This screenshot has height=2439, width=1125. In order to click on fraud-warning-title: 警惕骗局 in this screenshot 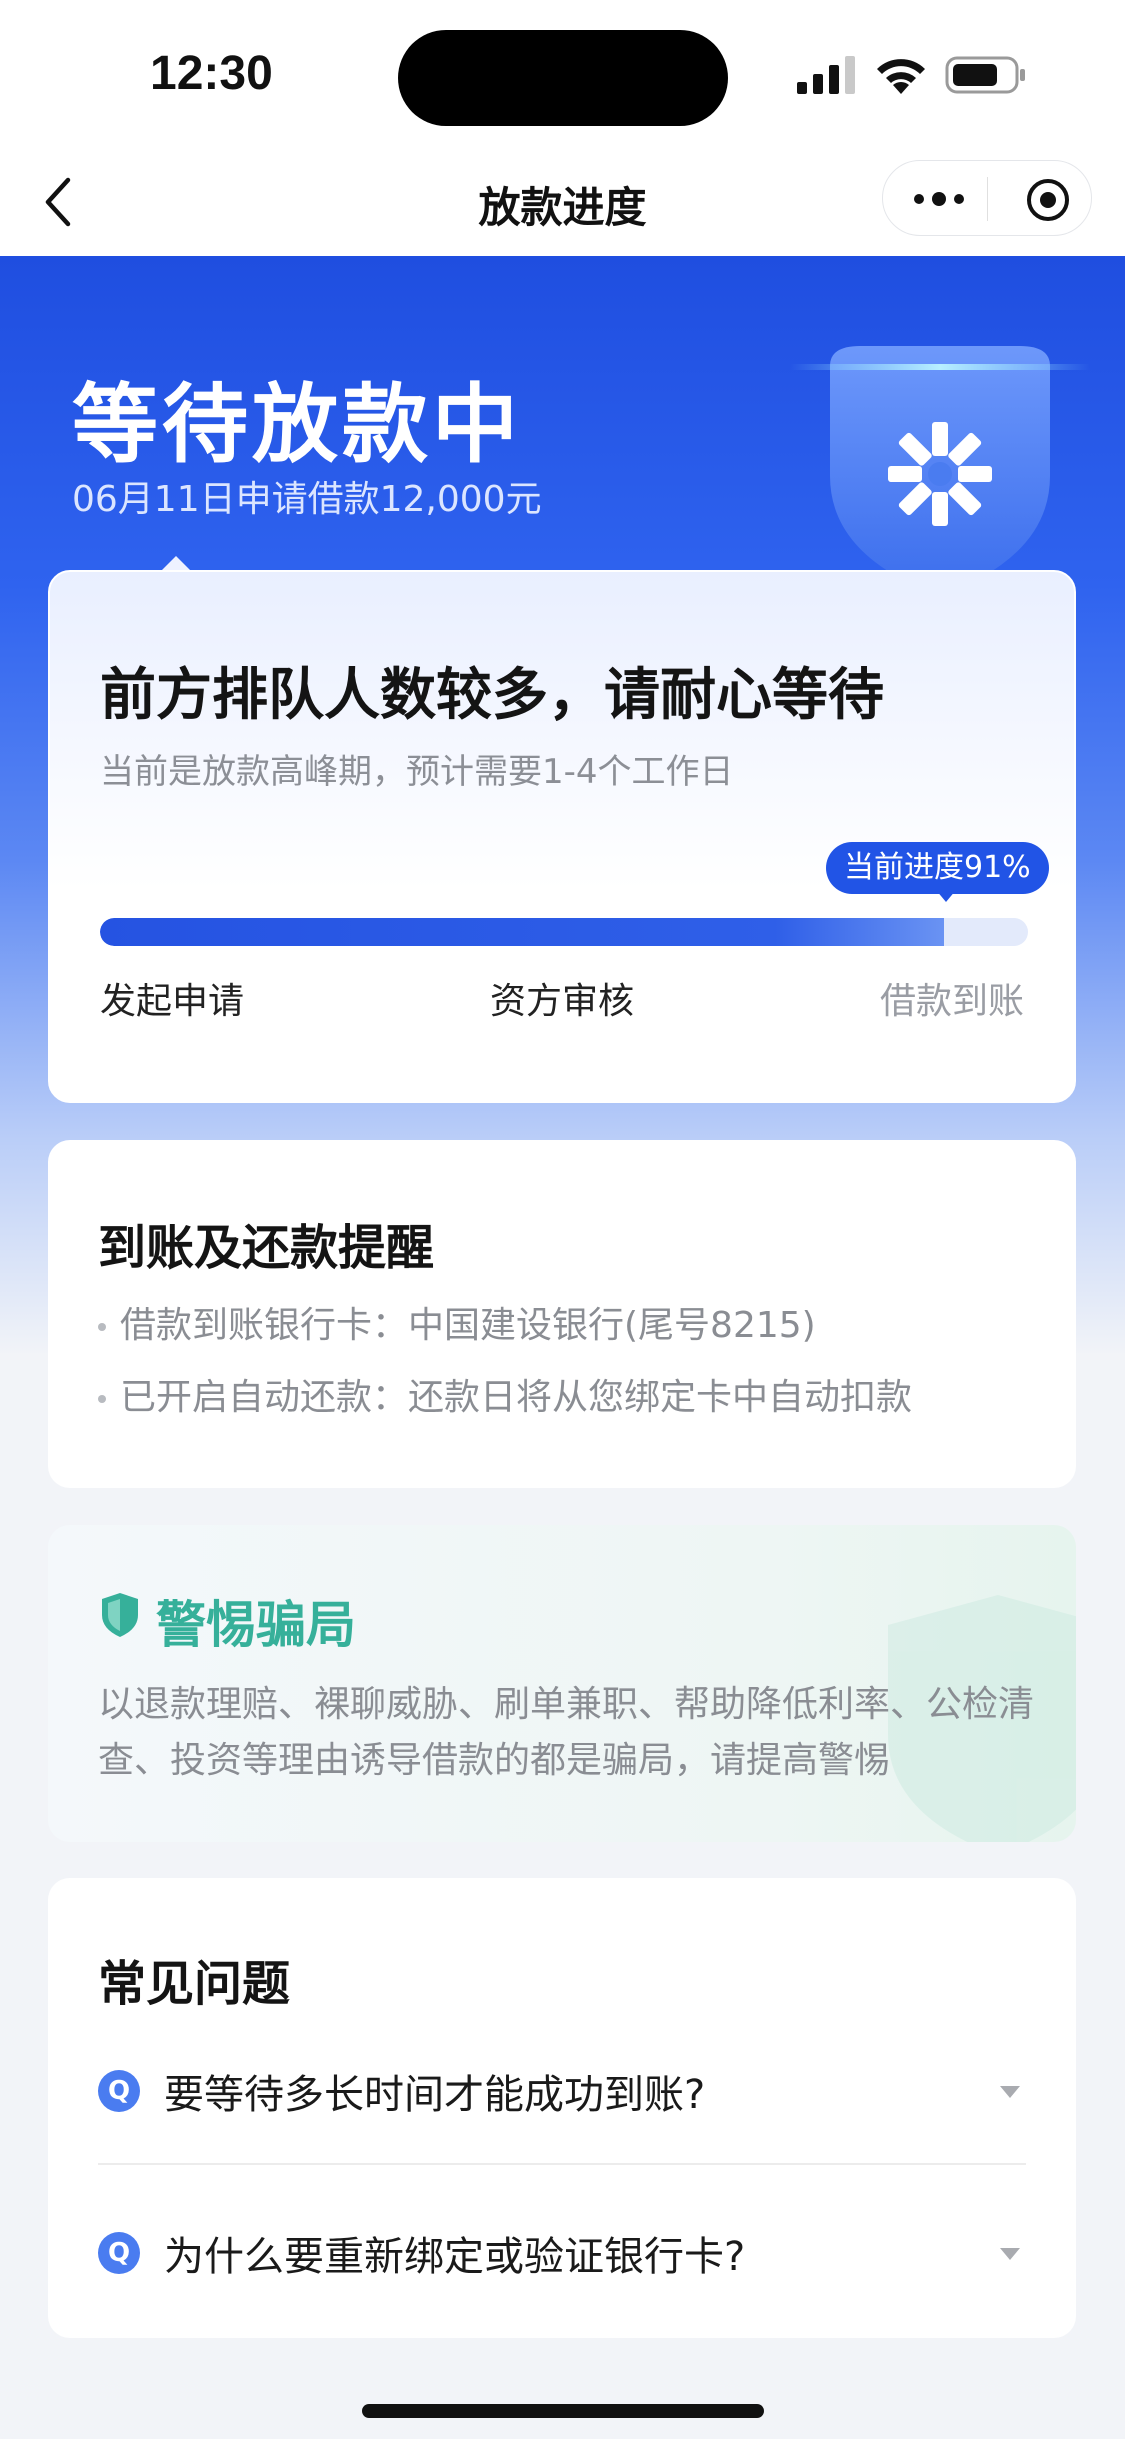, I will do `click(256, 1625)`.